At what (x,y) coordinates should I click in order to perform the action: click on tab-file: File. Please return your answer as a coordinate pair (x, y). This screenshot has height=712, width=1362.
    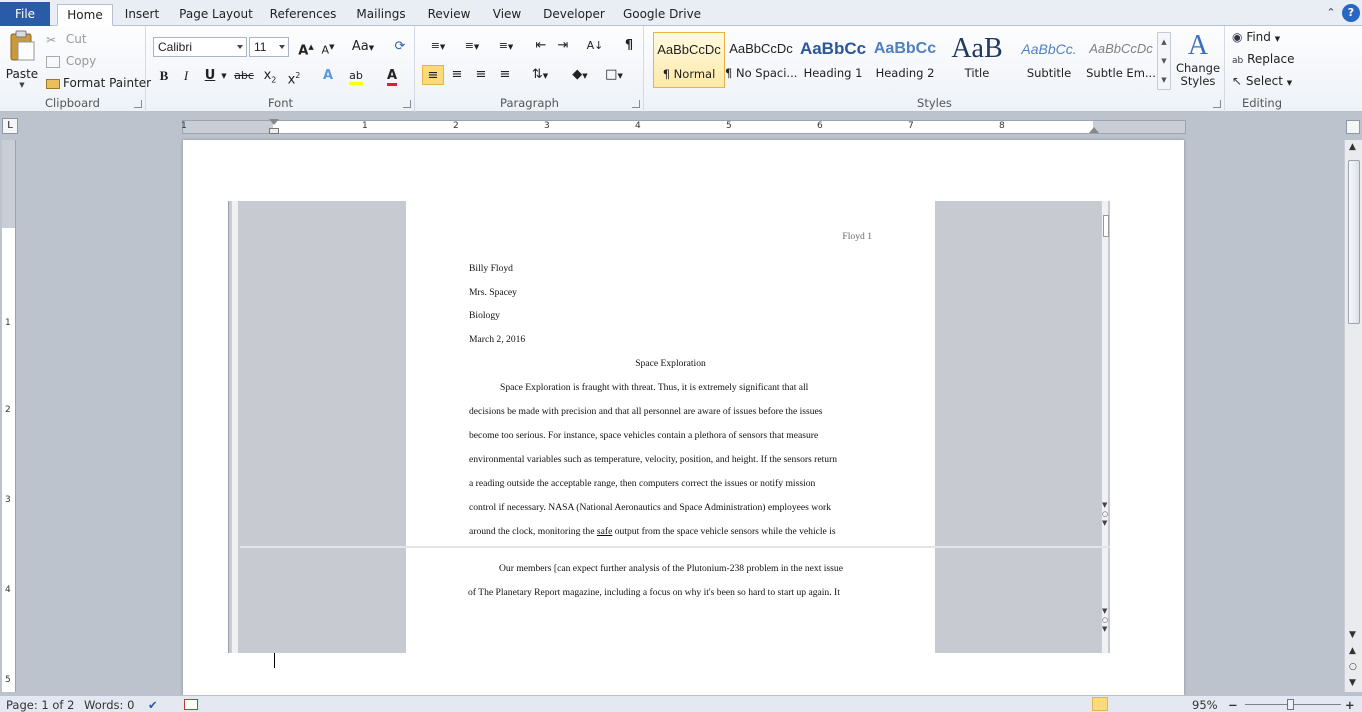
    Looking at the image, I should click on (25, 14).